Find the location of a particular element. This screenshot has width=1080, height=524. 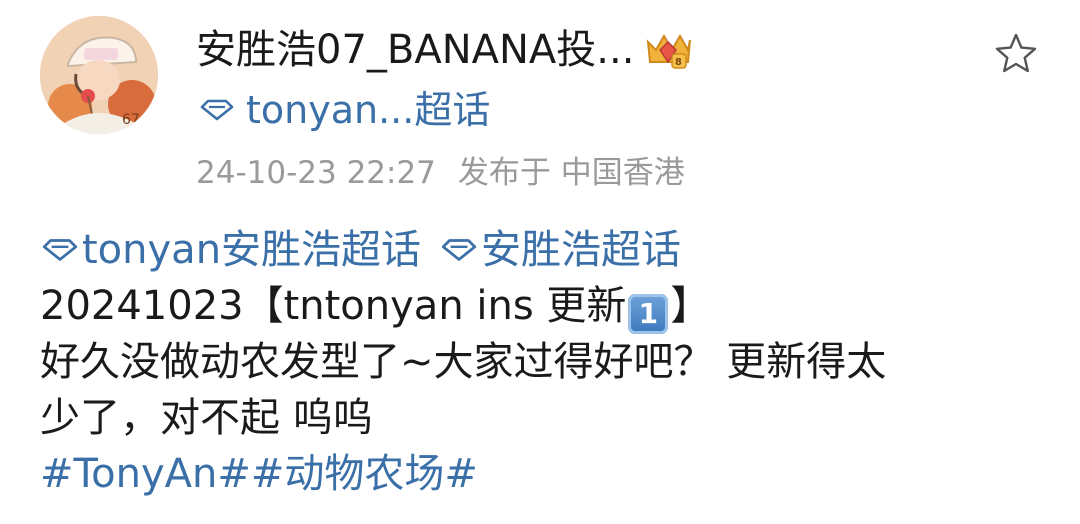

topic-tag-label: 安胜浩超话 is located at coordinates (581, 250).